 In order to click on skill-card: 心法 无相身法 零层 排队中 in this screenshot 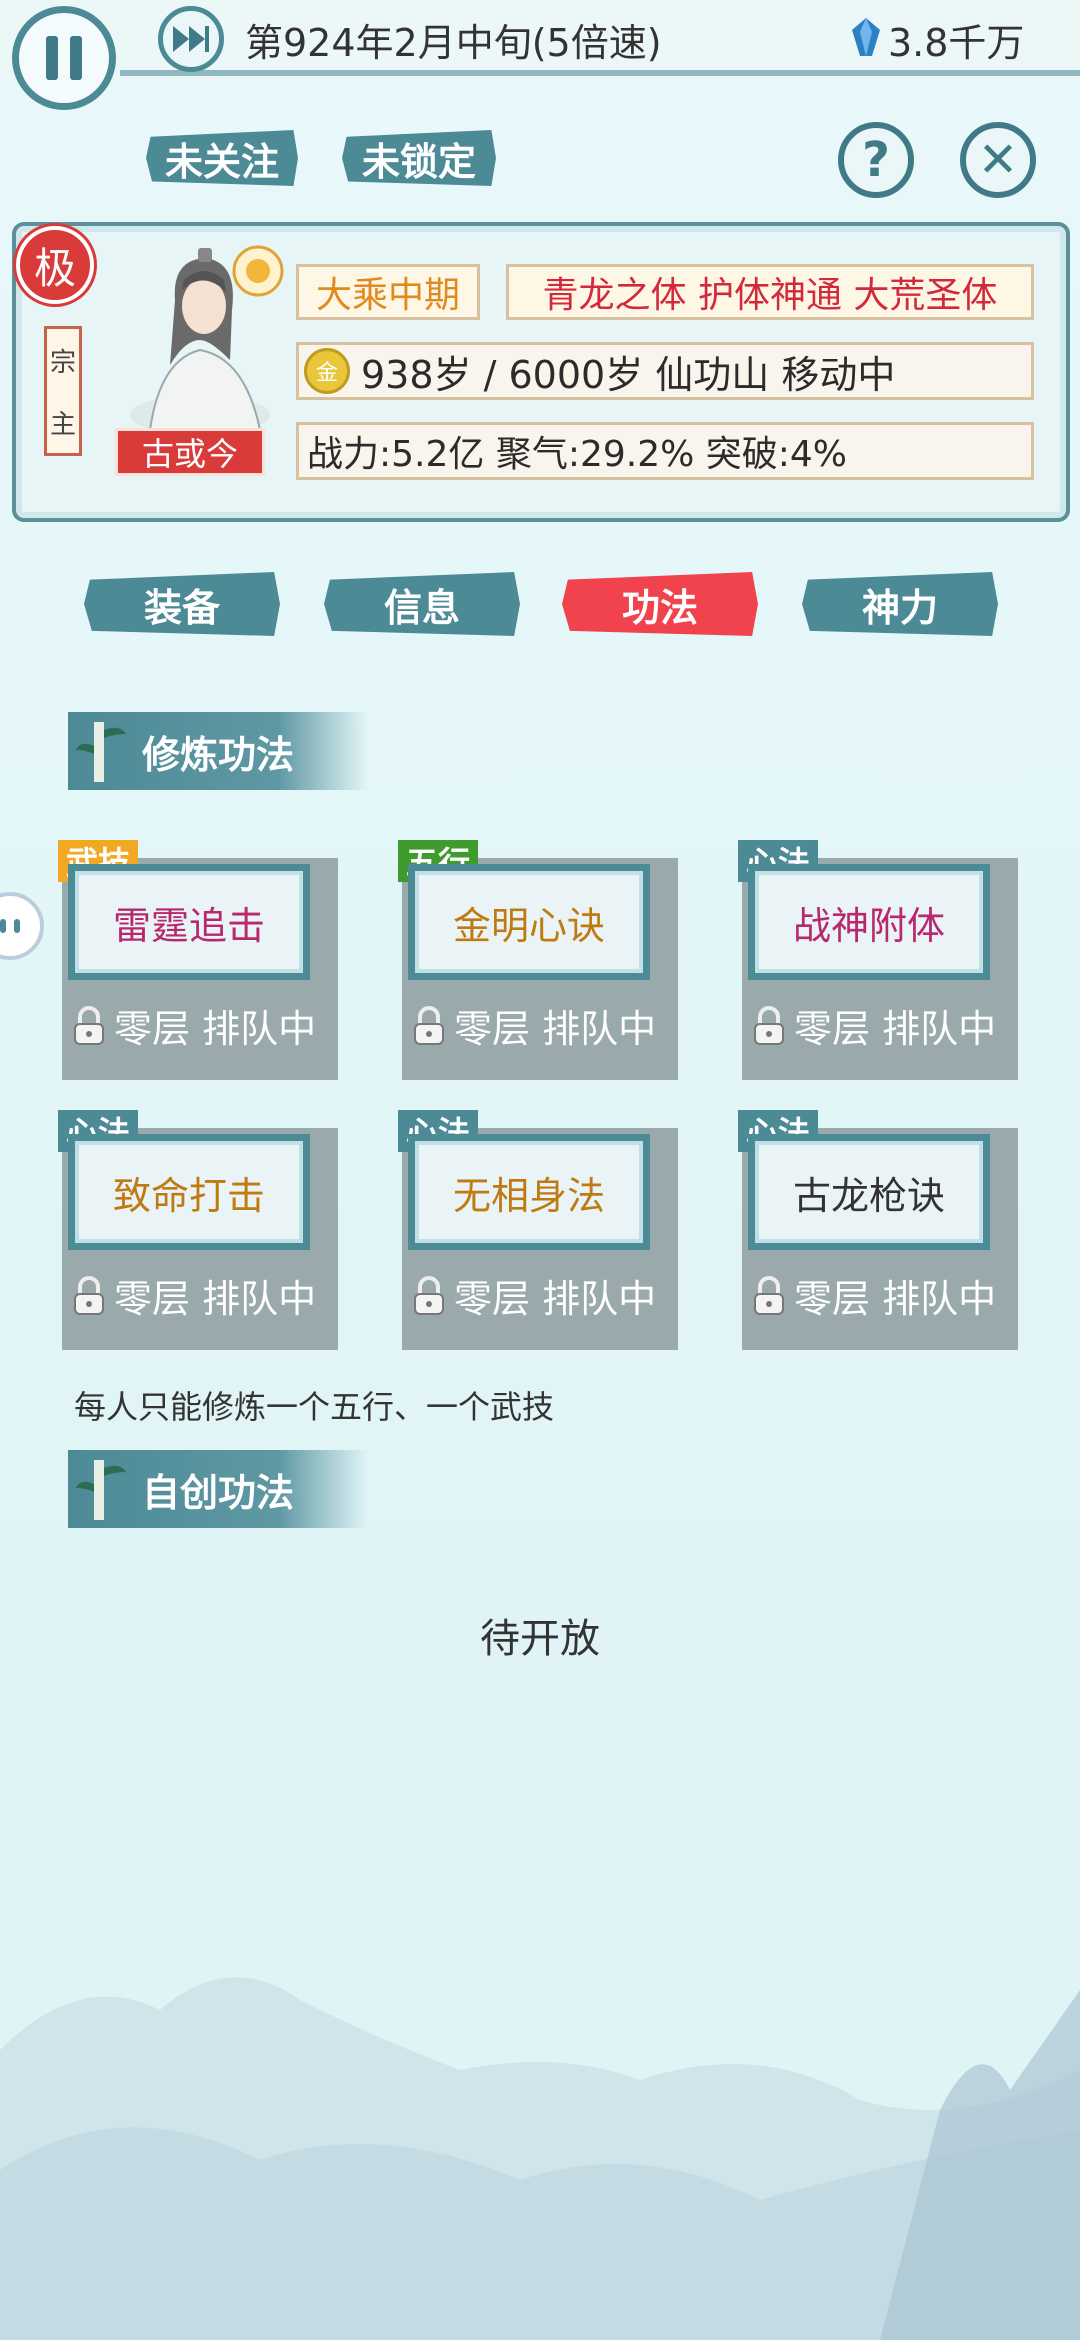, I will do `click(538, 1230)`.